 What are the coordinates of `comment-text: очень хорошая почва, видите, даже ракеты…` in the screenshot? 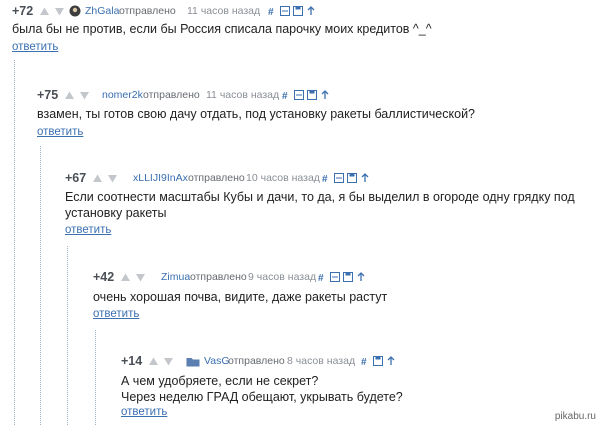 It's located at (240, 297).